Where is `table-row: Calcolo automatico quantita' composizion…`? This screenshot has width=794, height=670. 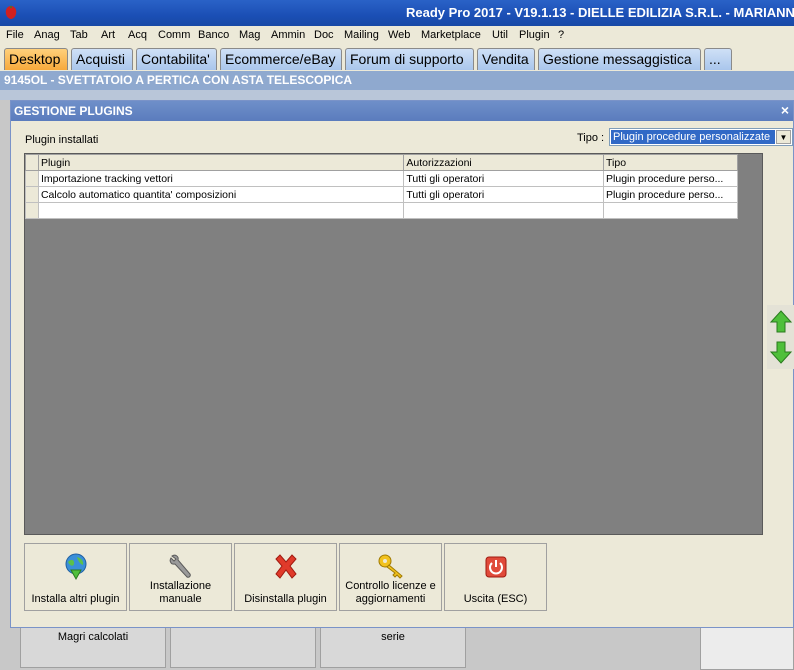 table-row: Calcolo automatico quantita' composizion… is located at coordinates (381, 194).